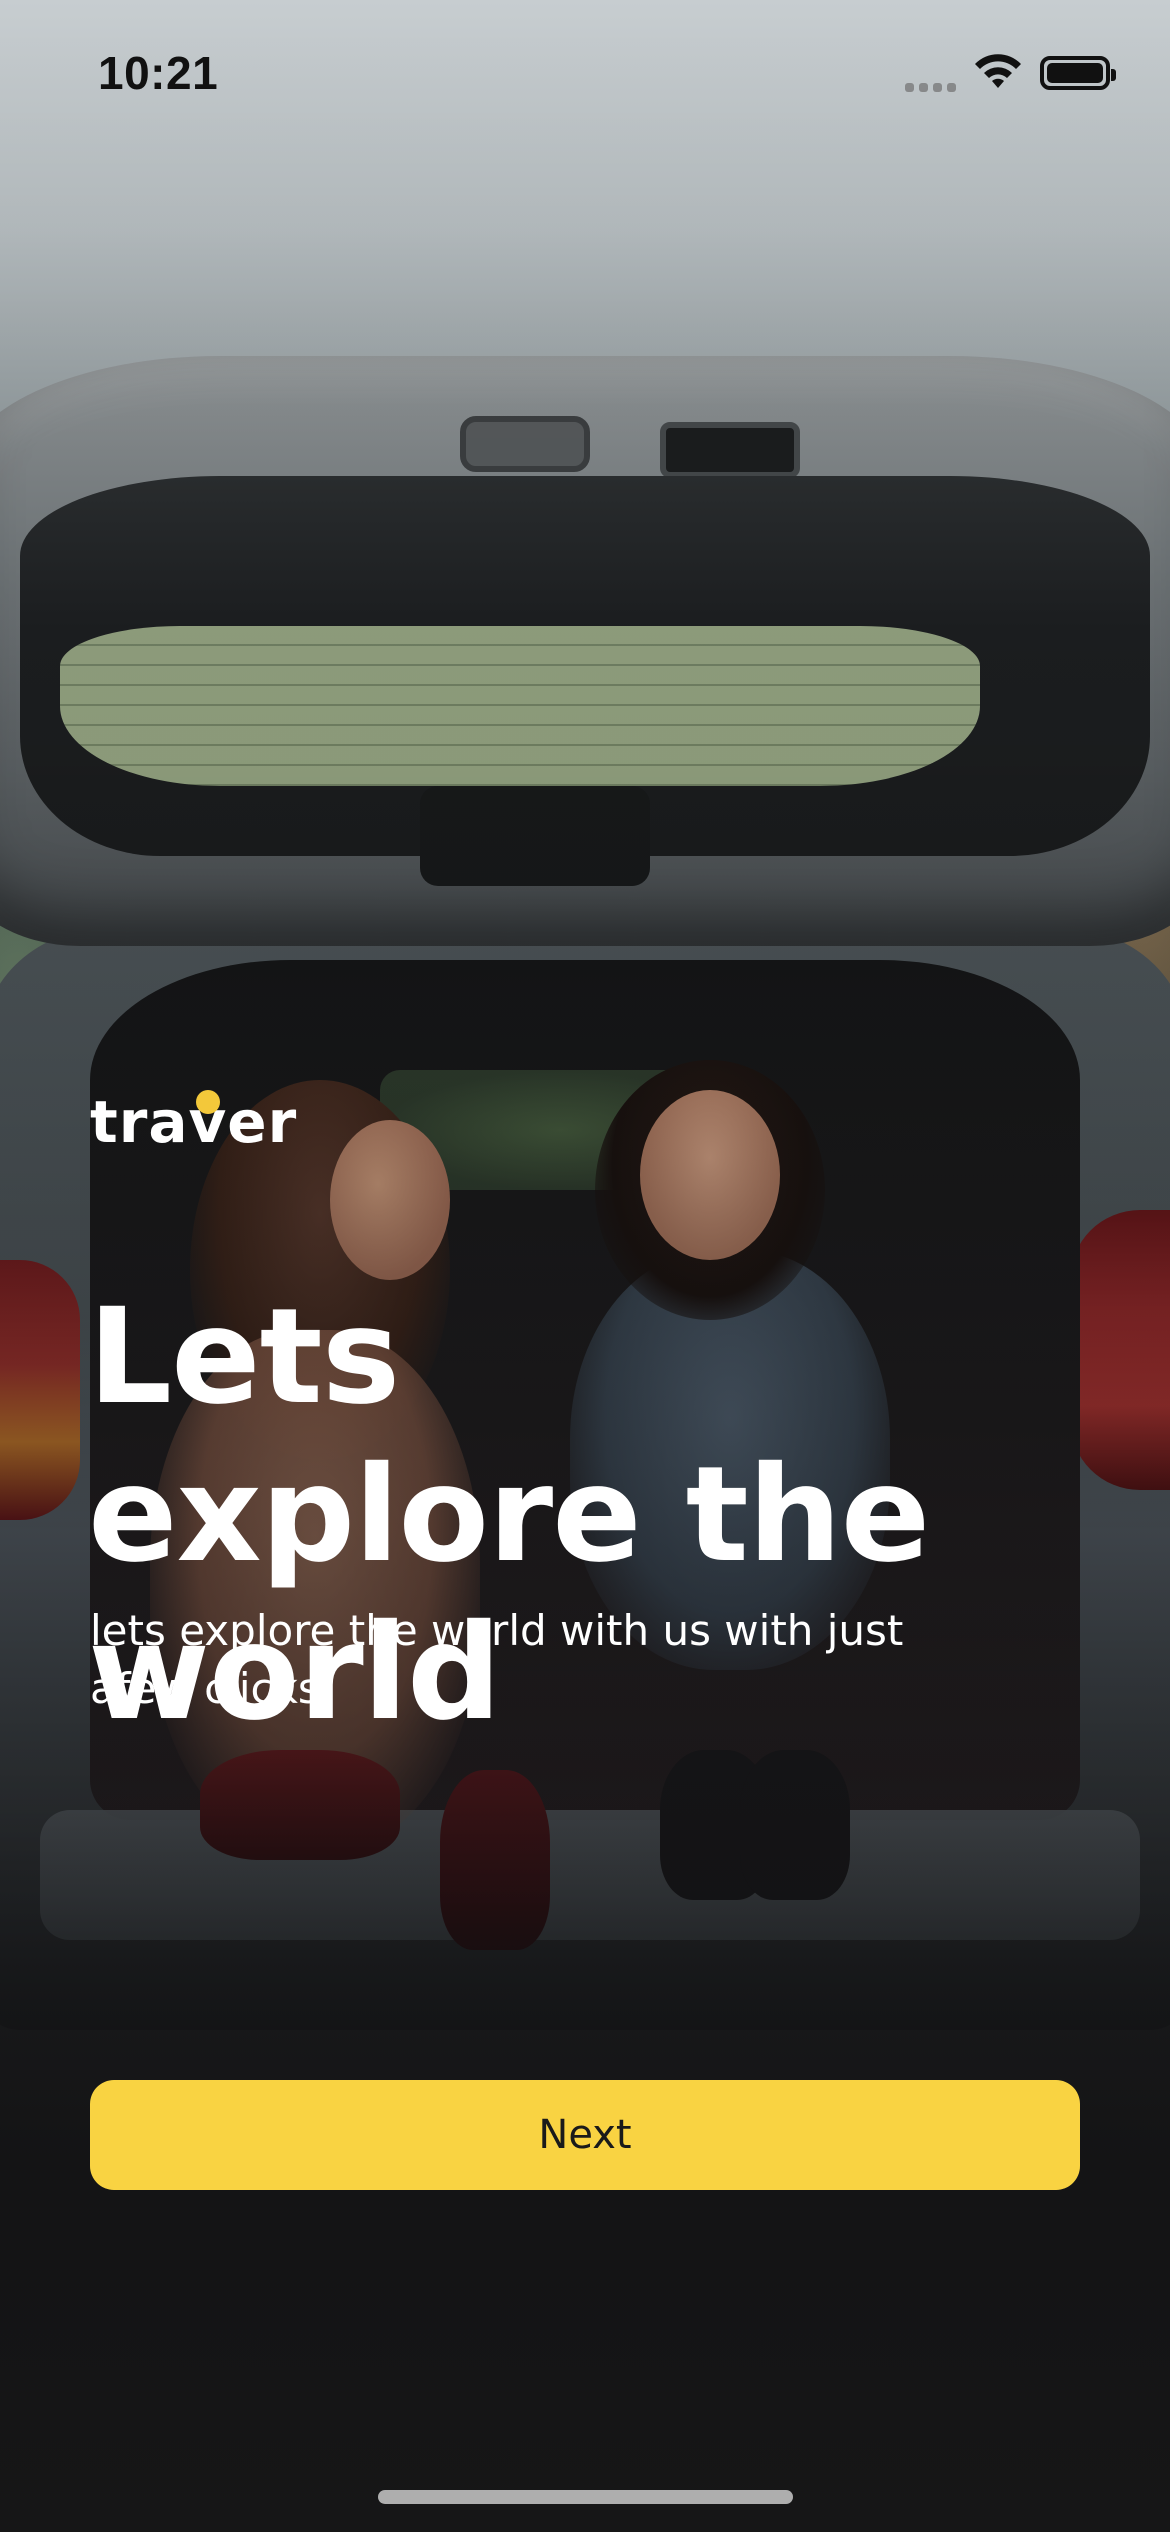 The image size is (1170, 2532). I want to click on next-button: Next, so click(585, 2135).